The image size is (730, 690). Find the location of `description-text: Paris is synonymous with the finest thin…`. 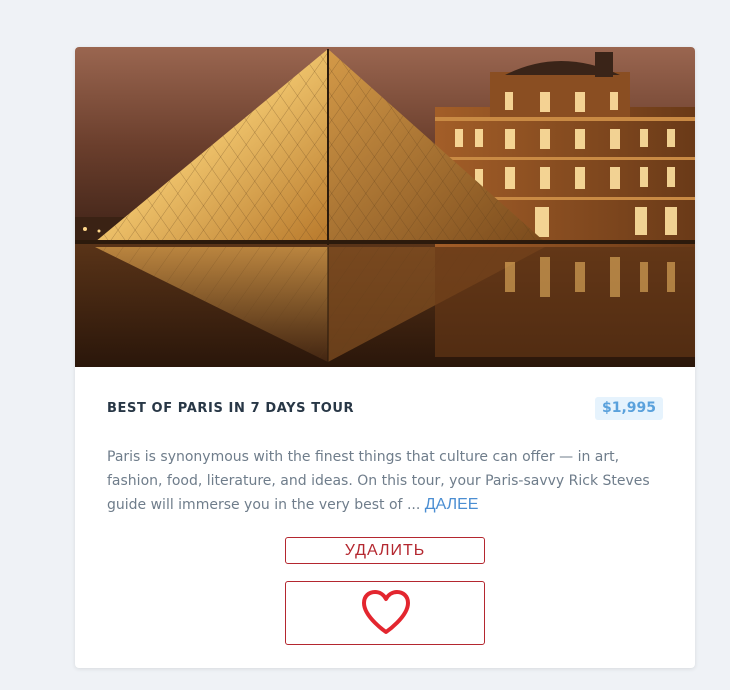

description-text: Paris is synonymous with the finest thin… is located at coordinates (378, 481).